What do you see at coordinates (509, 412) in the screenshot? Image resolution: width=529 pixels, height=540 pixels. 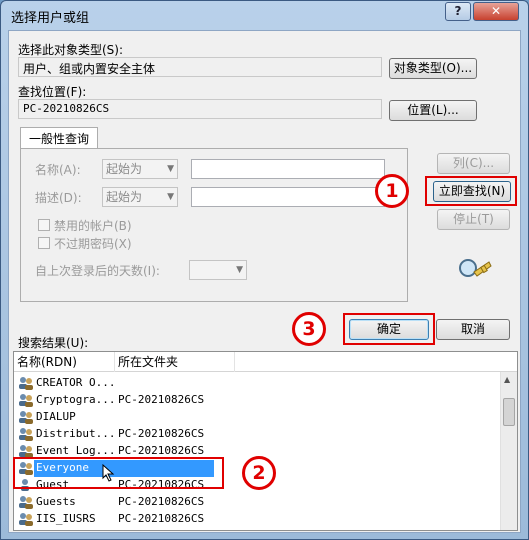 I see `scroll-thumb` at bounding box center [509, 412].